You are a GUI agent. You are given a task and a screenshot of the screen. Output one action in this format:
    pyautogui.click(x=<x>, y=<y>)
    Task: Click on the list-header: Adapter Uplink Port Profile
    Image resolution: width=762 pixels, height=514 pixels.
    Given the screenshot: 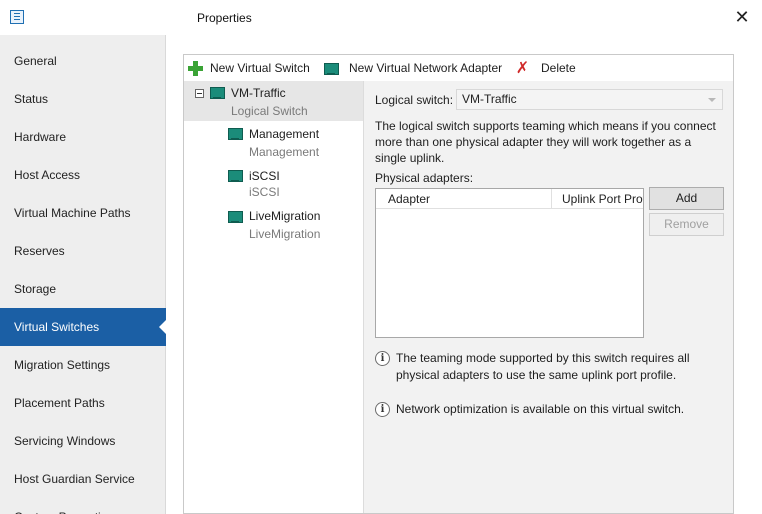 What is the action you would take?
    pyautogui.click(x=509, y=199)
    